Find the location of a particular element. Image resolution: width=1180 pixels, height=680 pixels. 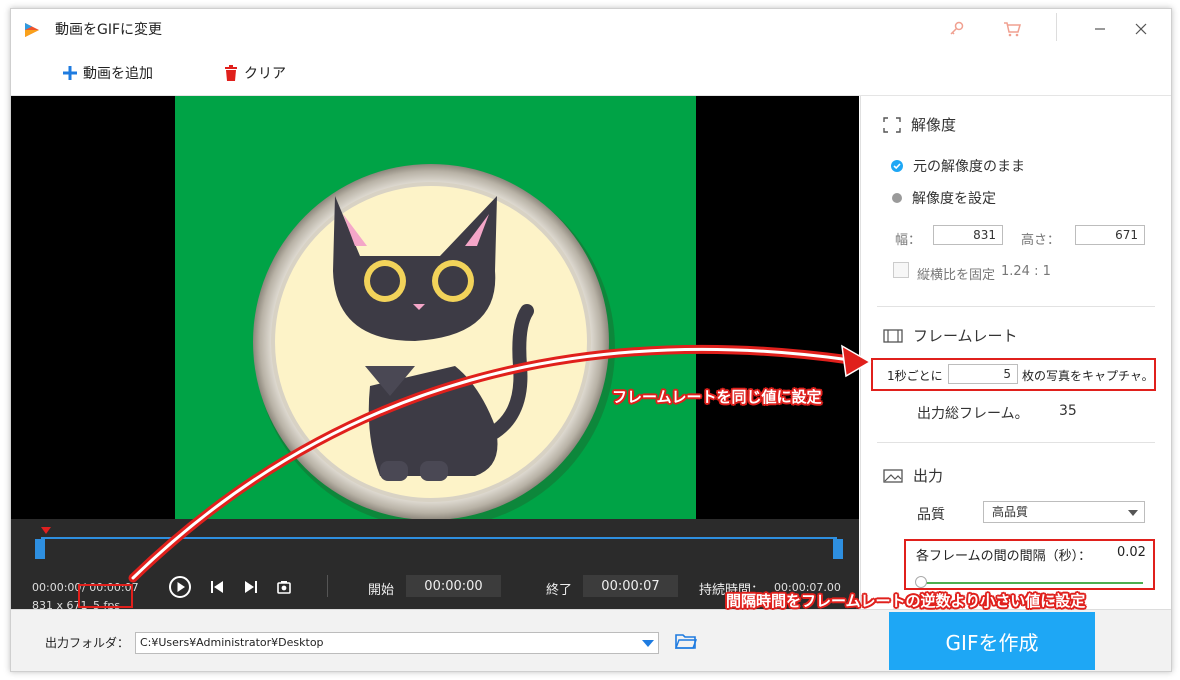

output-section-title: 出力 is located at coordinates (913, 475).